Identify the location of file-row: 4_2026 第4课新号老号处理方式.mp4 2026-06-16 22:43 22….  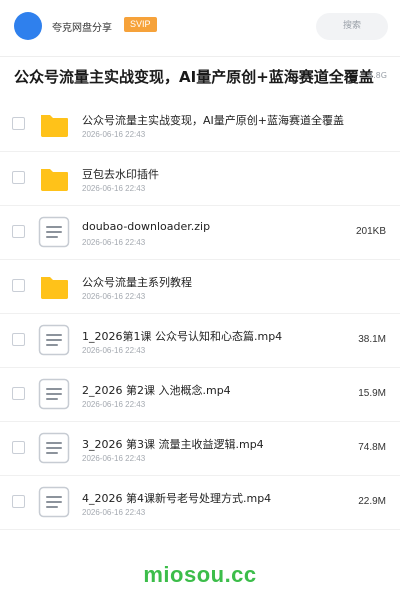
(200, 503).